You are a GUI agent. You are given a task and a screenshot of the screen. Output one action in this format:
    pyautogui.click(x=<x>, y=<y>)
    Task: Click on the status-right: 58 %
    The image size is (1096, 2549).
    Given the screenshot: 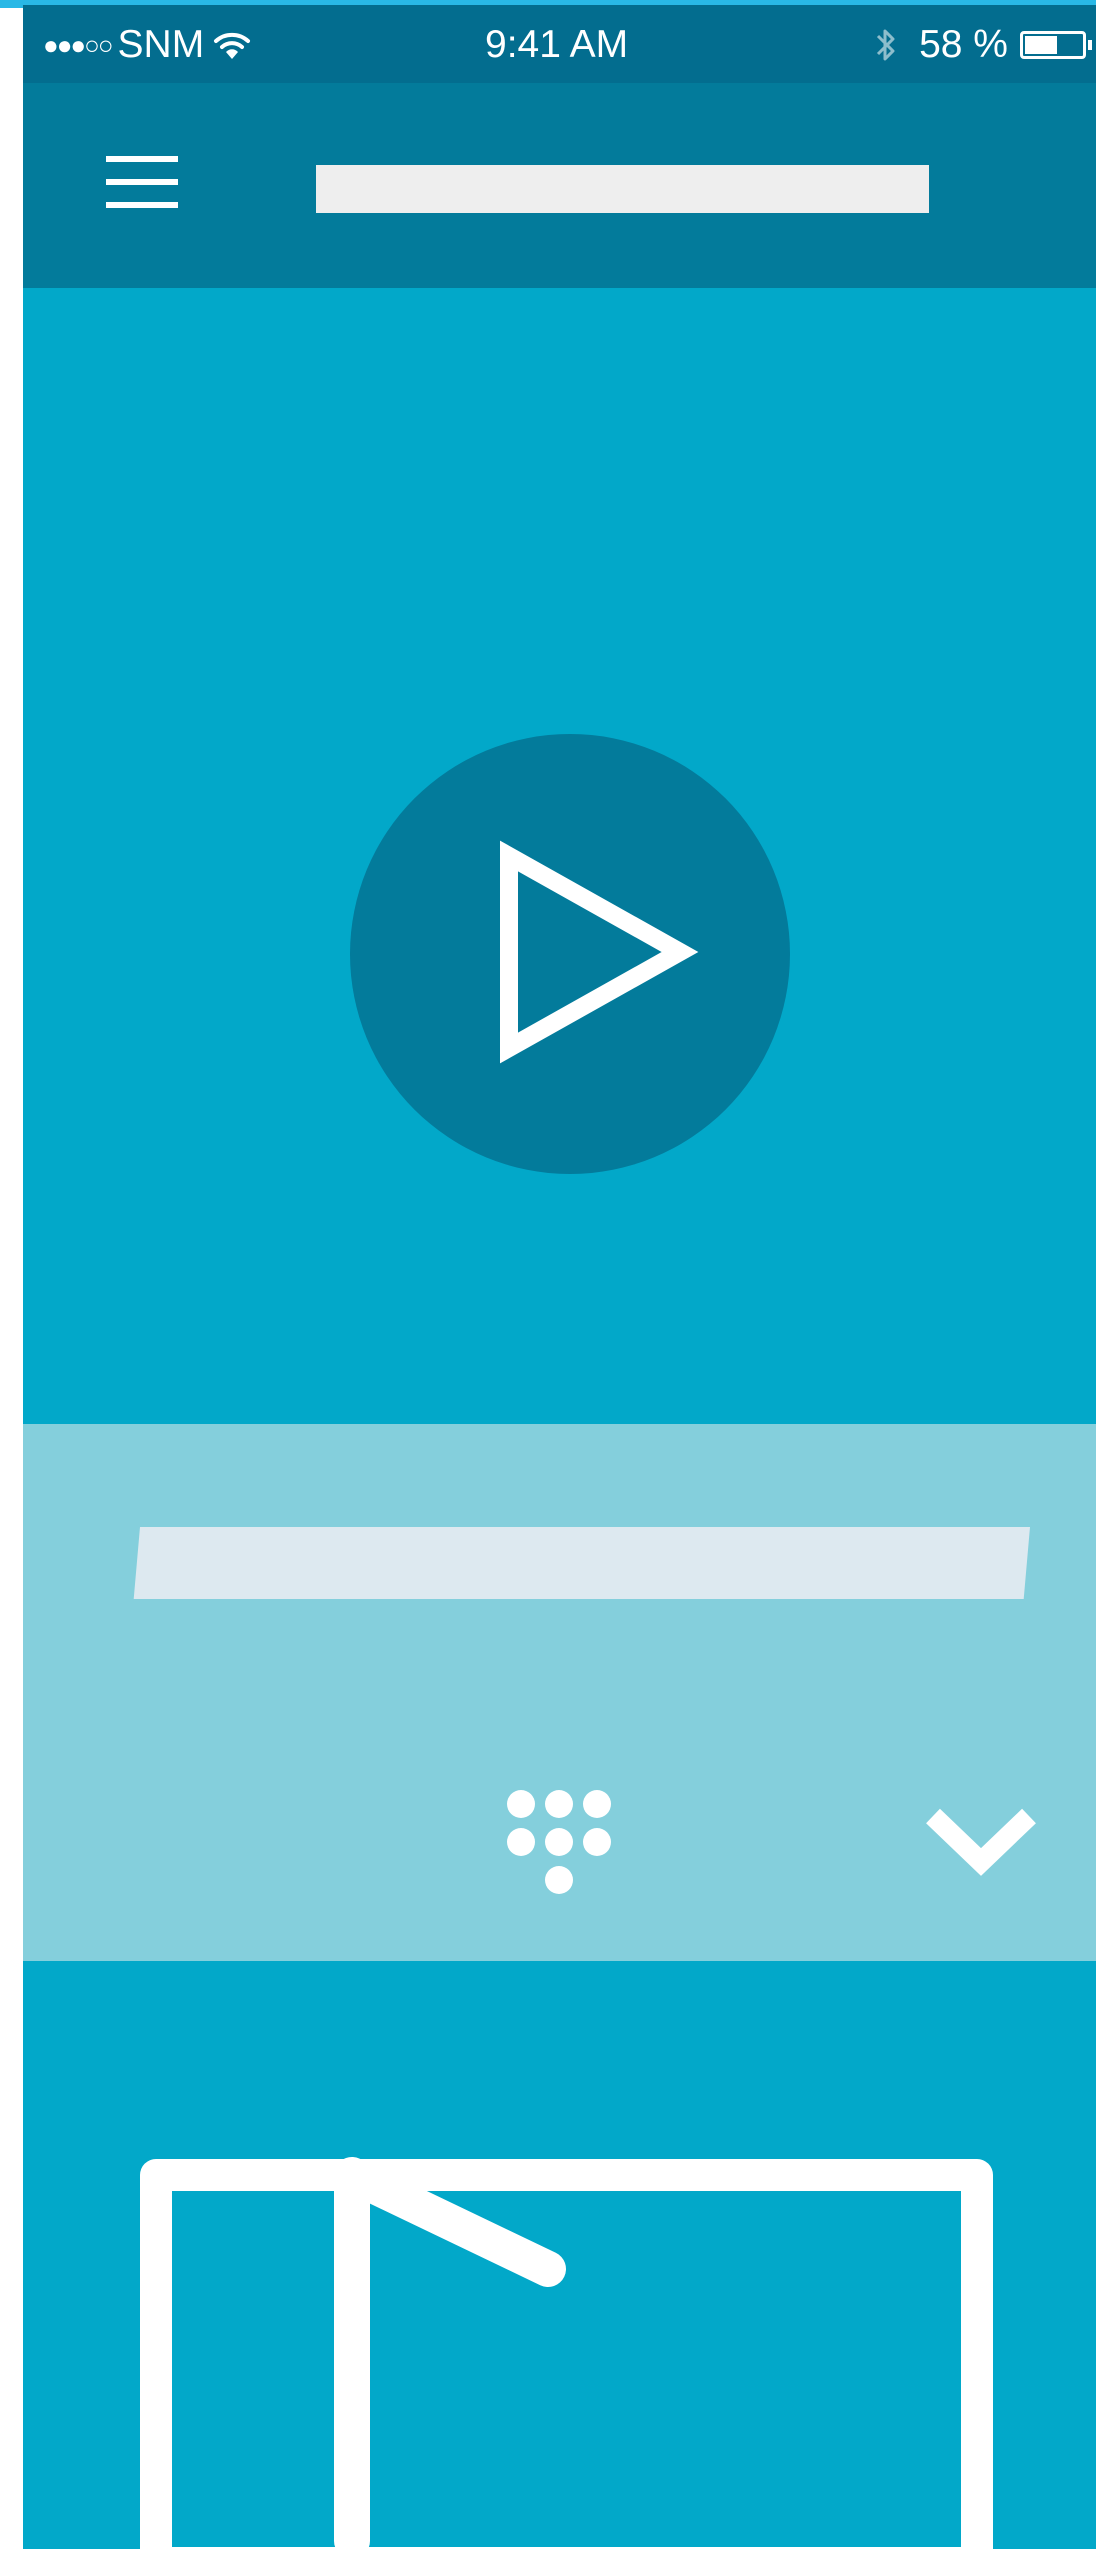 What is the action you would take?
    pyautogui.click(x=983, y=45)
    